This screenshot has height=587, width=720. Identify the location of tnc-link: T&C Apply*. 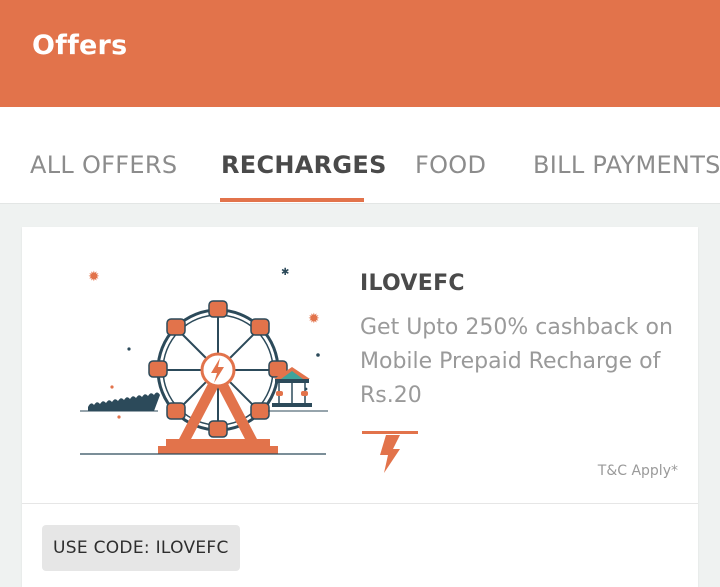
(638, 471).